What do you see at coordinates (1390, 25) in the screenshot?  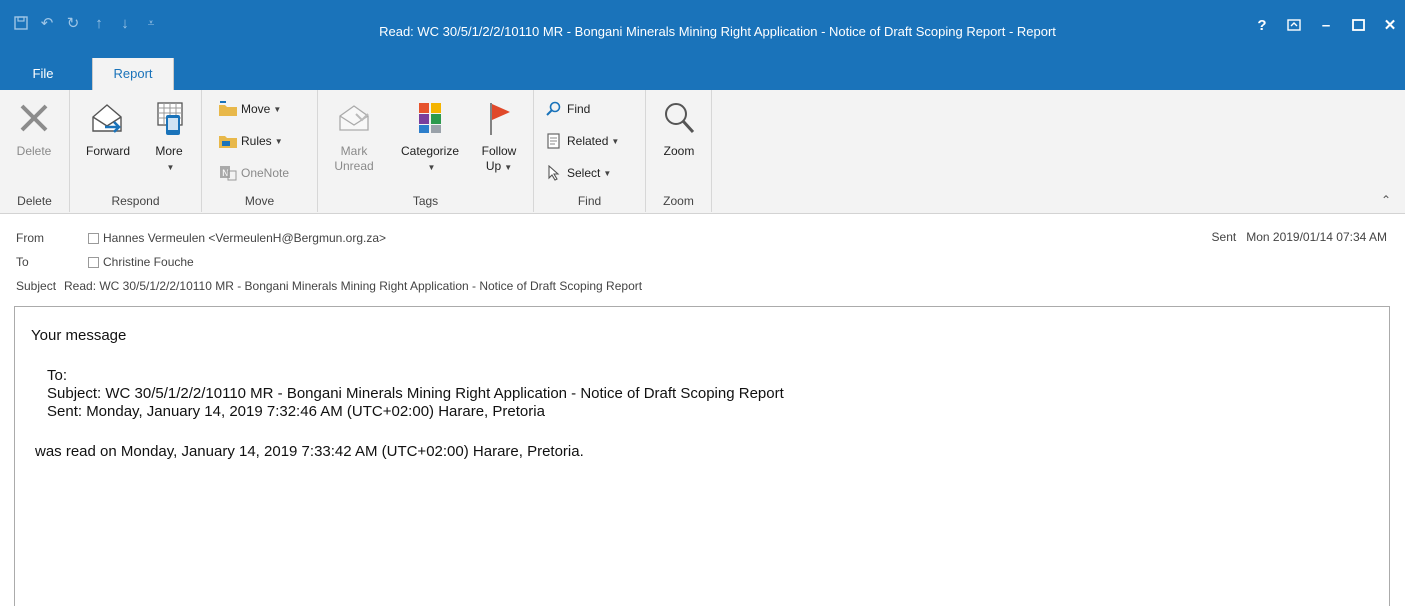 I see `close-button: ✕` at bounding box center [1390, 25].